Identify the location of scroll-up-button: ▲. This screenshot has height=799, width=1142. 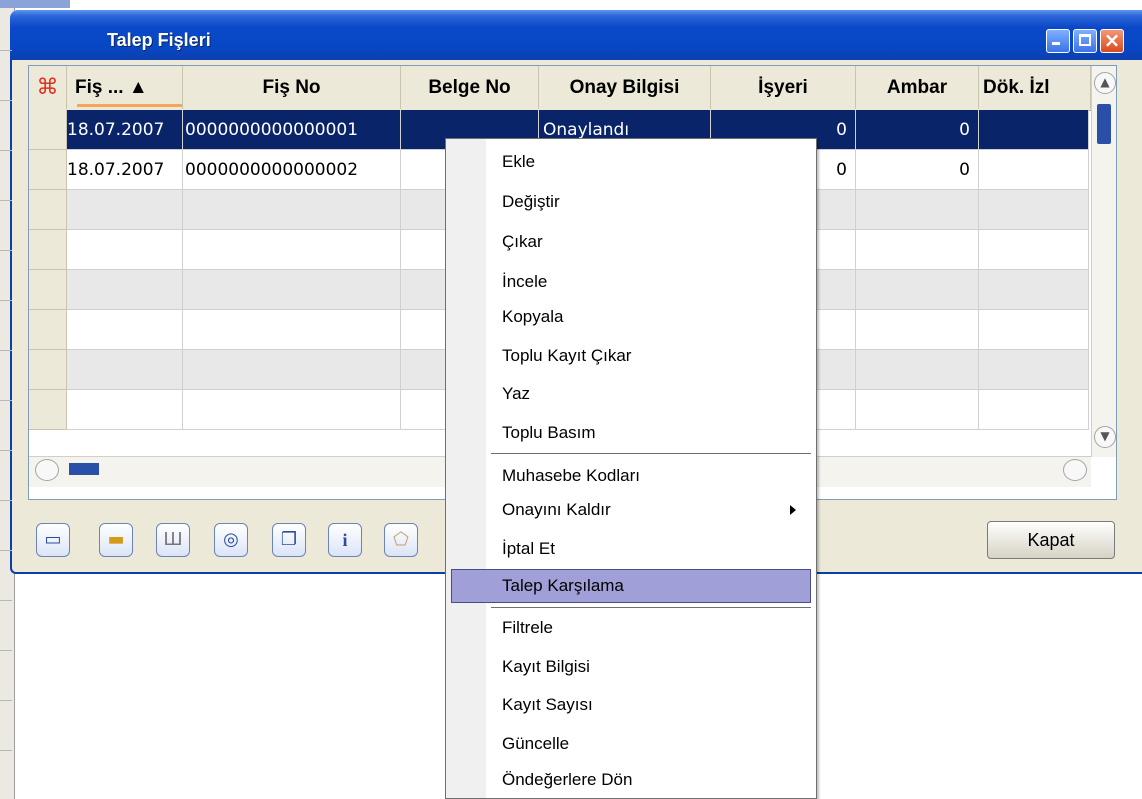
(1105, 83).